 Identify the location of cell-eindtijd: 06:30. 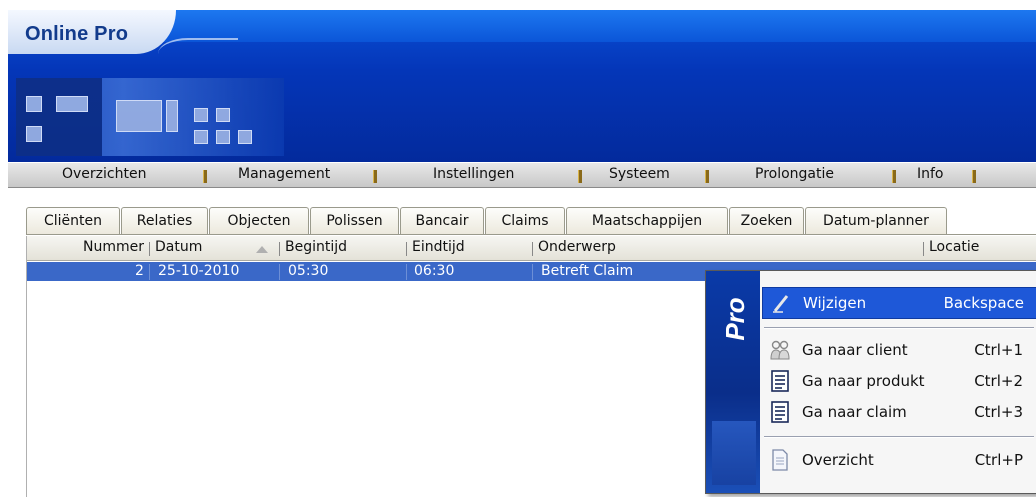
(434, 271).